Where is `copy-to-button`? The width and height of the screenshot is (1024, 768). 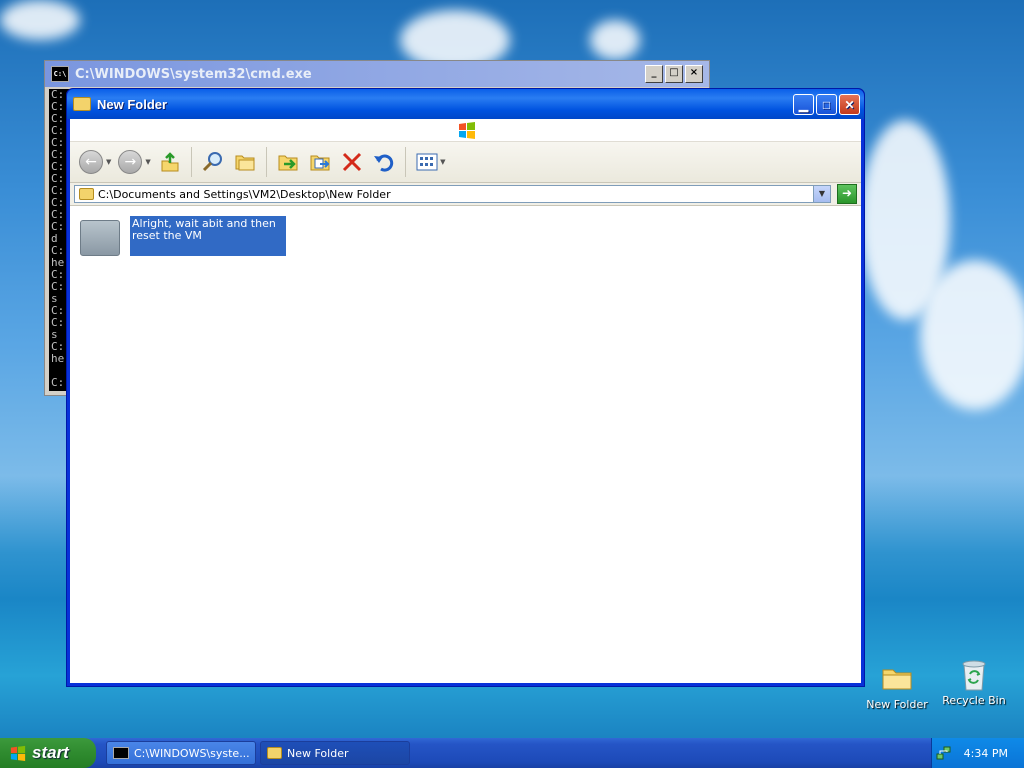 copy-to-button is located at coordinates (320, 162).